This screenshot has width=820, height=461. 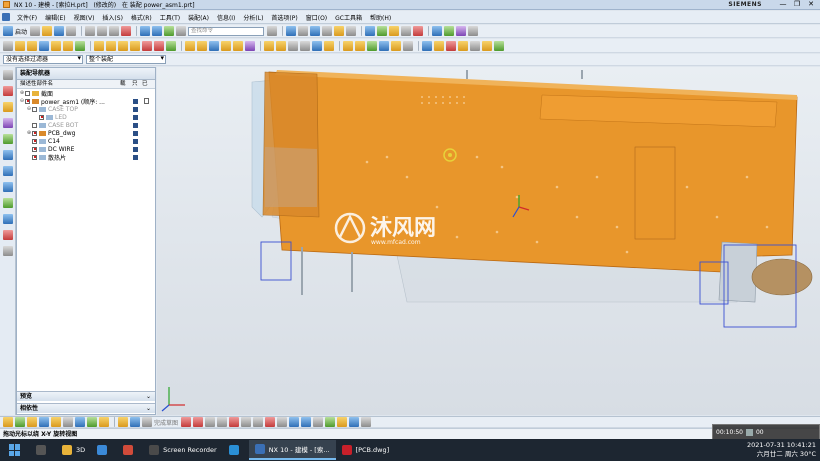 I want to click on tree-row: LED, so click(x=86, y=117).